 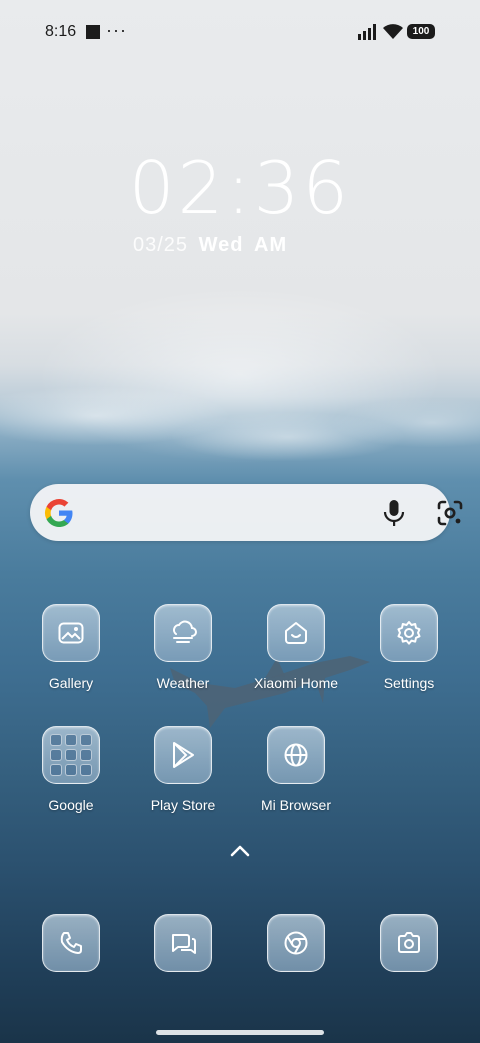 I want to click on folder-preview, so click(x=71, y=755).